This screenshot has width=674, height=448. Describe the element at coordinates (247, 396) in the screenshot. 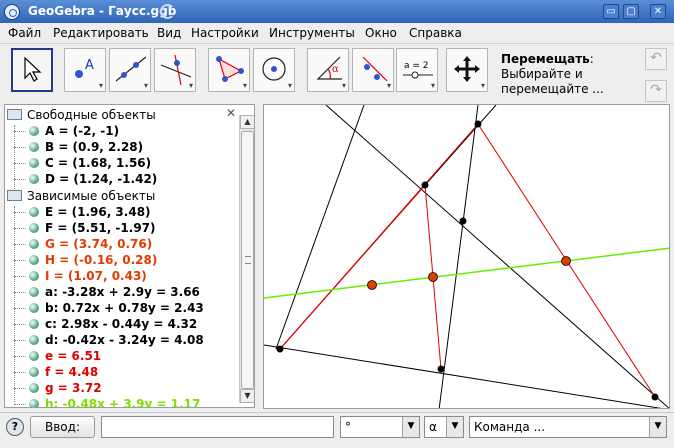

I see `scroll-down-button: ▼` at that location.